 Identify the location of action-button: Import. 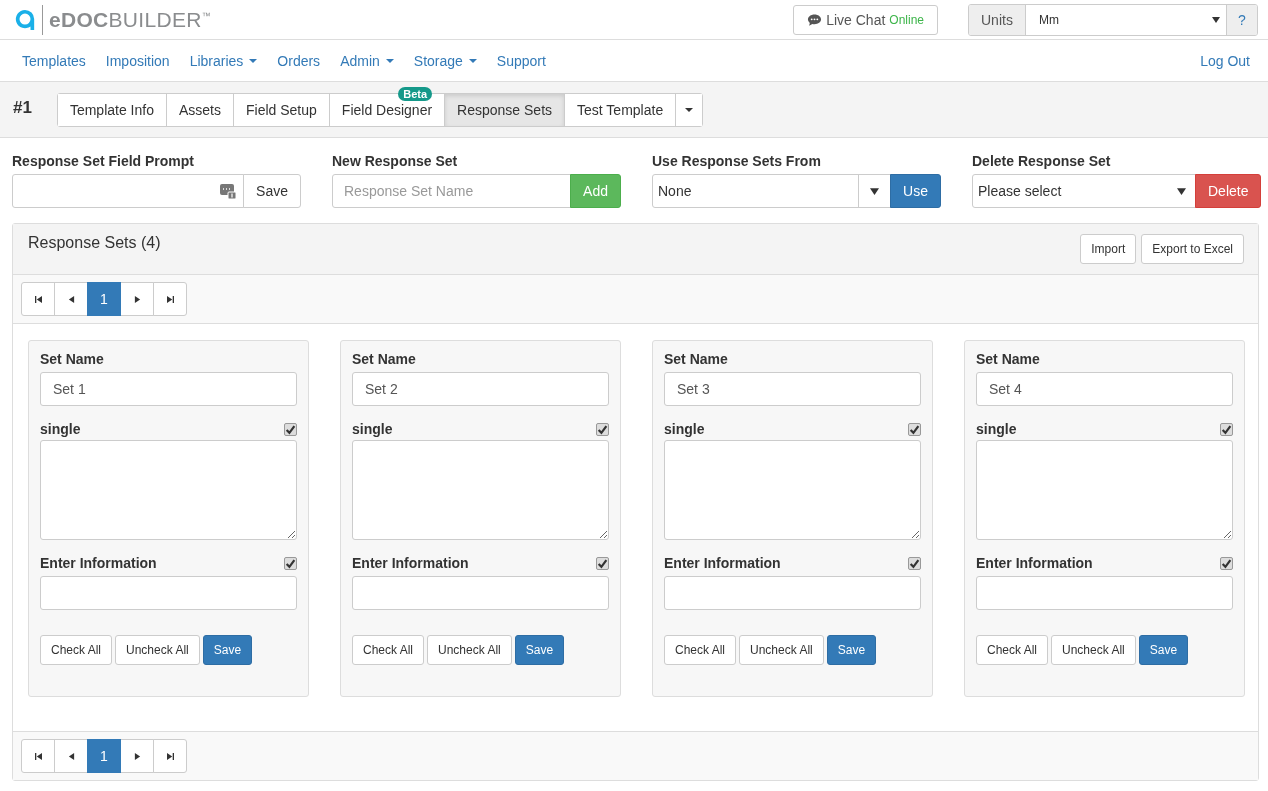
(1108, 249).